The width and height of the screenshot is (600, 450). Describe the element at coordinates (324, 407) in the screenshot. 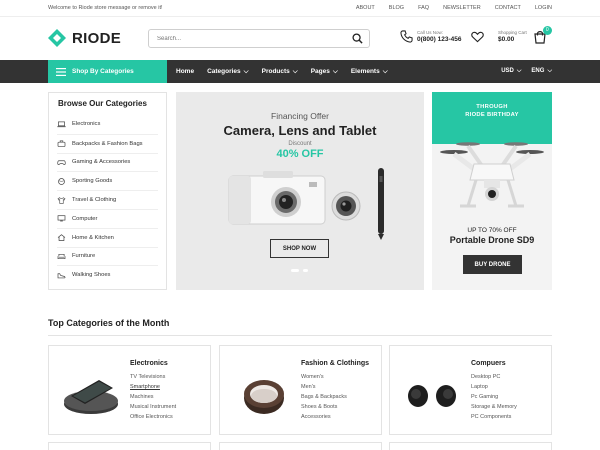

I see `card-link: Shoes & Boots` at that location.